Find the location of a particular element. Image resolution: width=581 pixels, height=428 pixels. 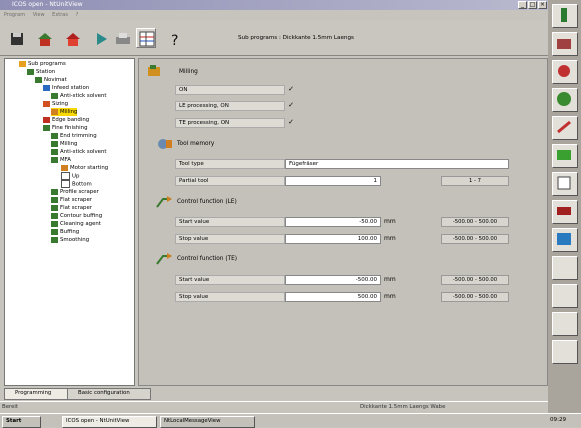

le-stop-field: 100.00 is located at coordinates (333, 239).